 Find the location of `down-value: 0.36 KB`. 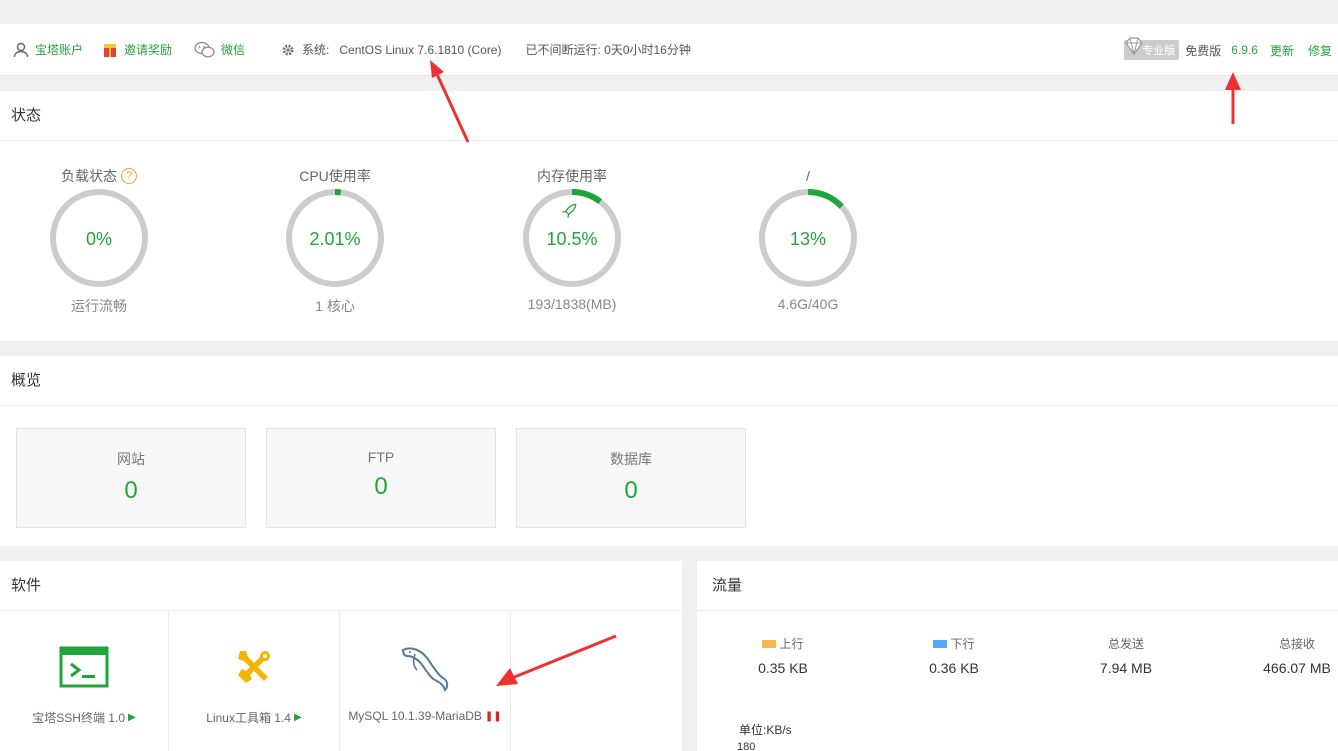

down-value: 0.36 KB is located at coordinates (954, 668).